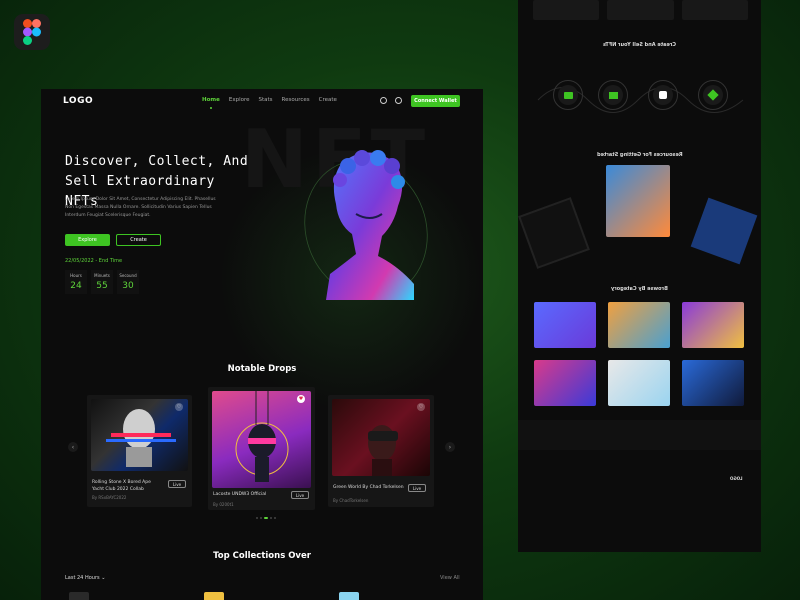 This screenshot has height=600, width=800. I want to click on footer-logo-text: LOGO, so click(736, 478).